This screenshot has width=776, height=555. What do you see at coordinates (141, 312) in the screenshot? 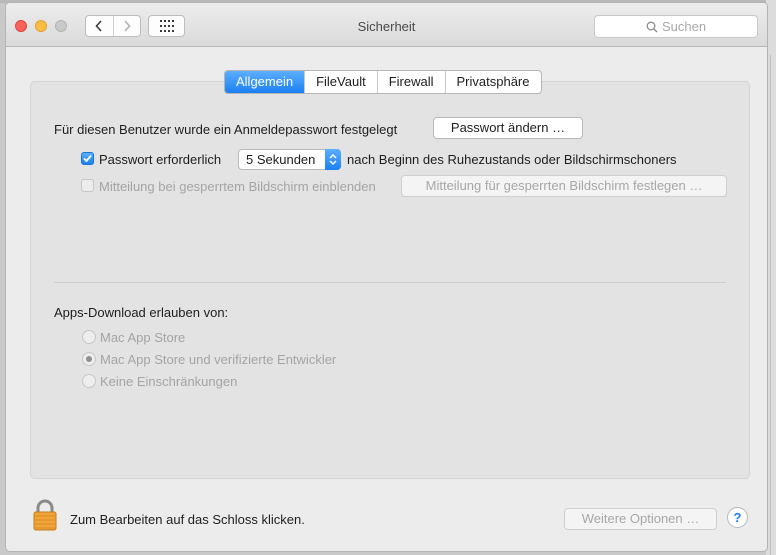
I see `downloads-heading: Apps-Download erlauben von:` at bounding box center [141, 312].